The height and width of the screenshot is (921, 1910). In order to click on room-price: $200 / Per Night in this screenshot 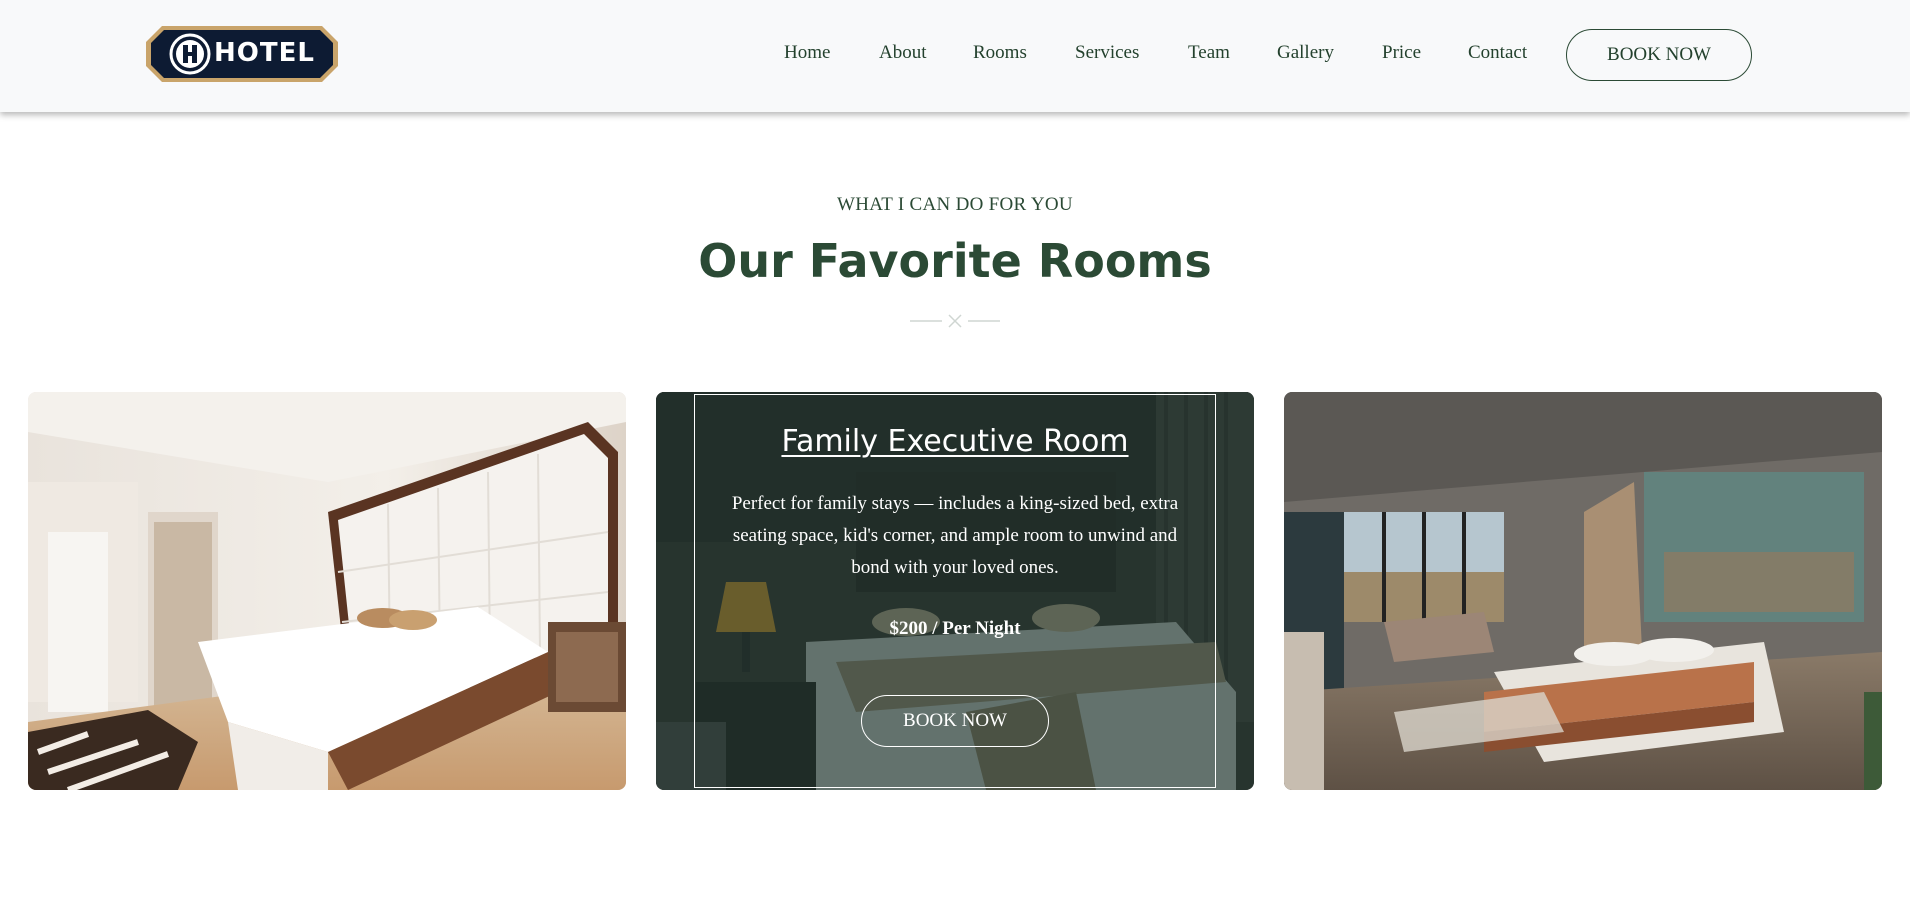, I will do `click(955, 628)`.